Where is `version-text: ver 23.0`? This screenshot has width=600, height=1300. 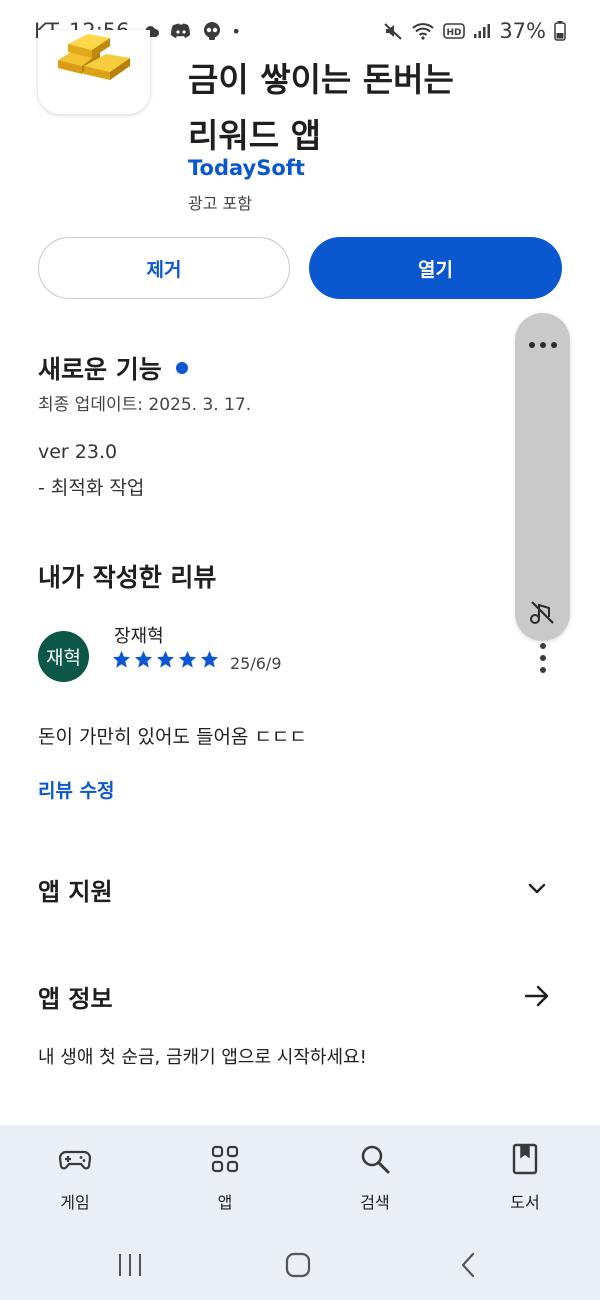 version-text: ver 23.0 is located at coordinates (78, 452).